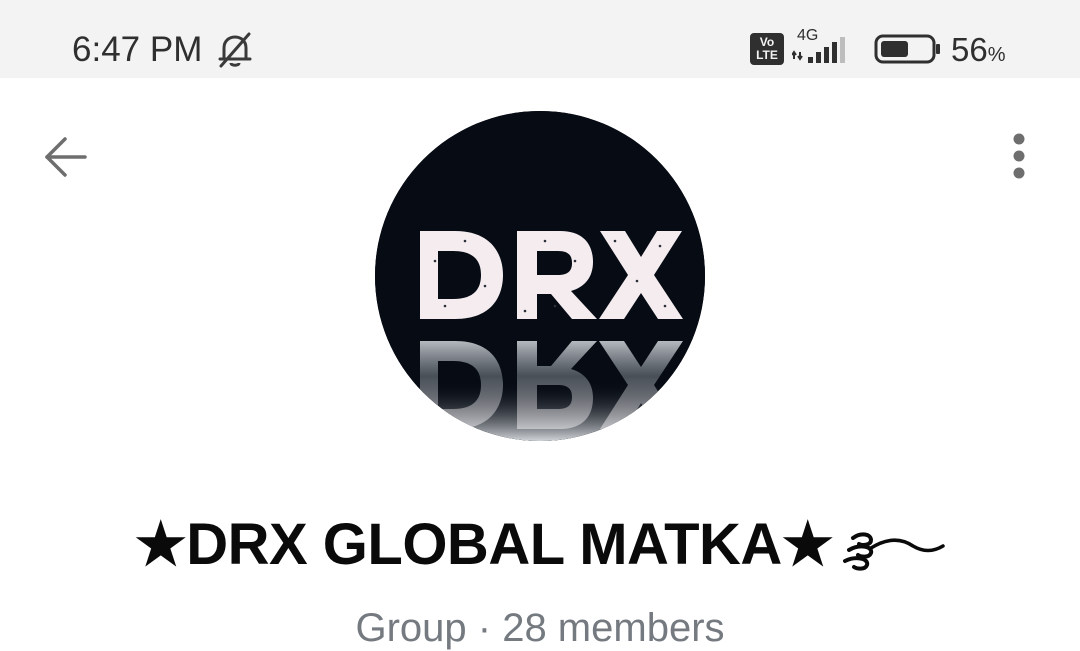  Describe the element at coordinates (540, 39) in the screenshot. I see `status-bar: 6:47 PM Vo LTE 4G 56%` at that location.